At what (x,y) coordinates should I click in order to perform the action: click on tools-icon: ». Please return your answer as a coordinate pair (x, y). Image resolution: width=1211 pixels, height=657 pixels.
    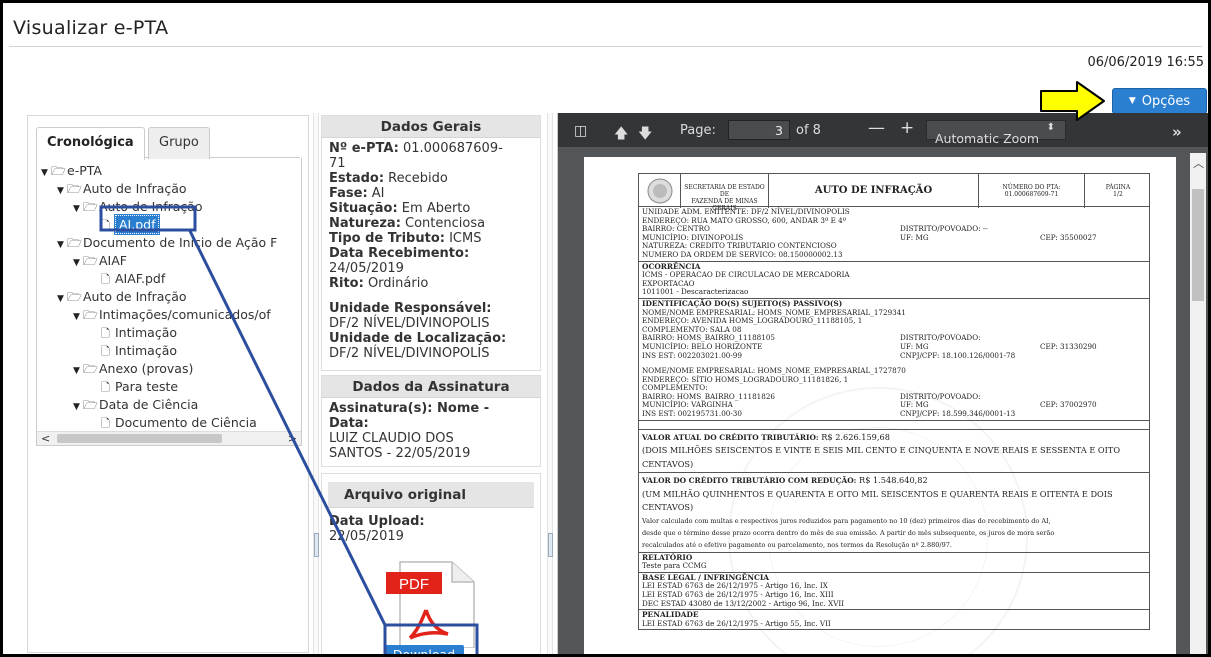
    Looking at the image, I should click on (1177, 132).